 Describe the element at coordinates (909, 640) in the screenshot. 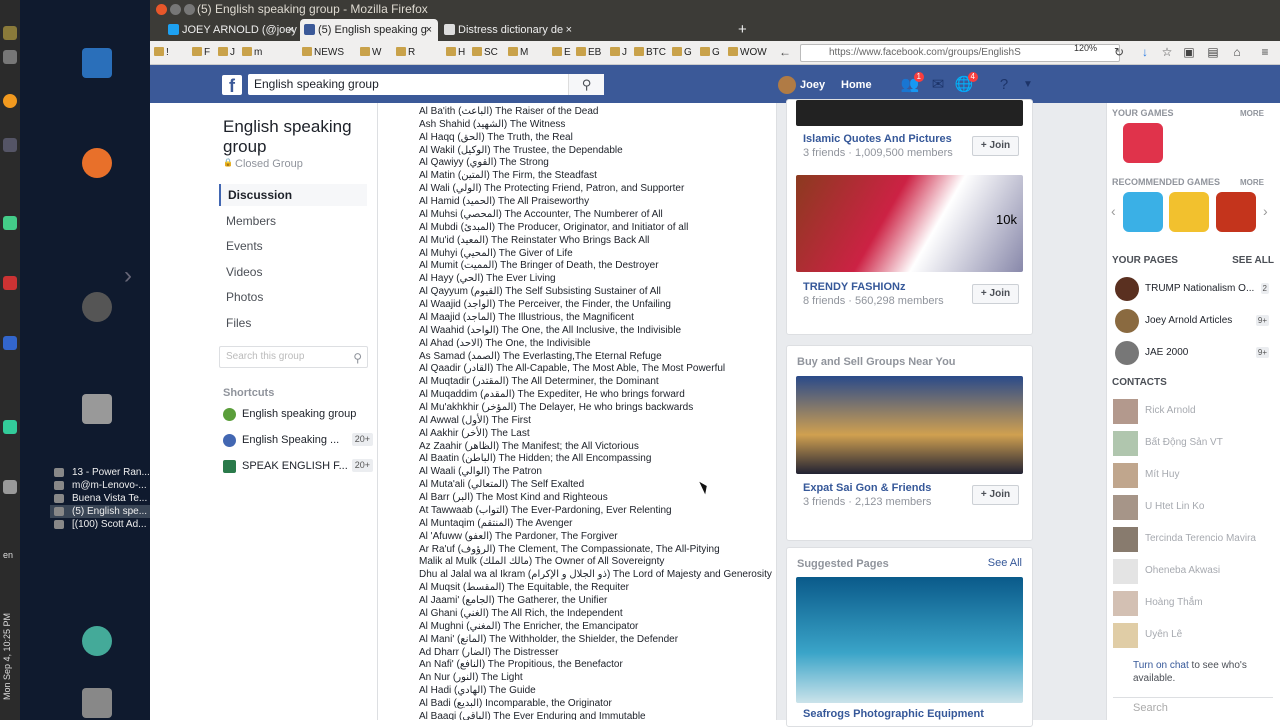

I see `page-cover-image` at that location.